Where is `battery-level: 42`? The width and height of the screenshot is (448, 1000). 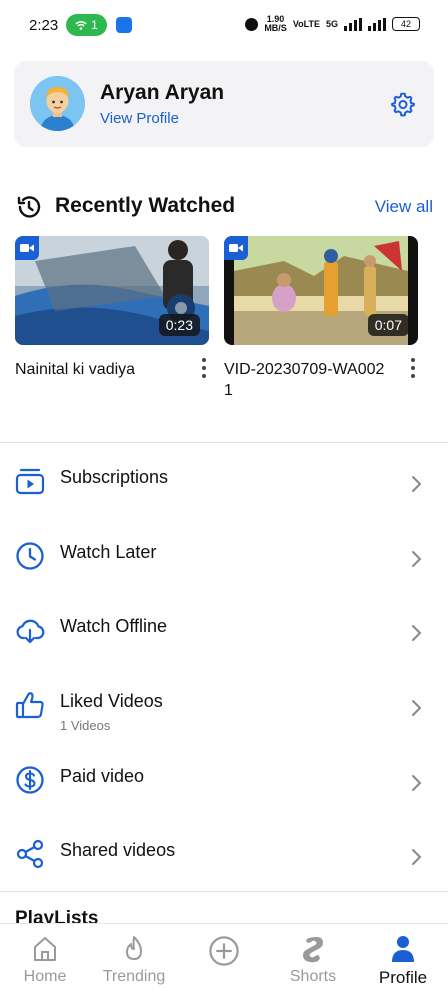
battery-level: 42 is located at coordinates (405, 24).